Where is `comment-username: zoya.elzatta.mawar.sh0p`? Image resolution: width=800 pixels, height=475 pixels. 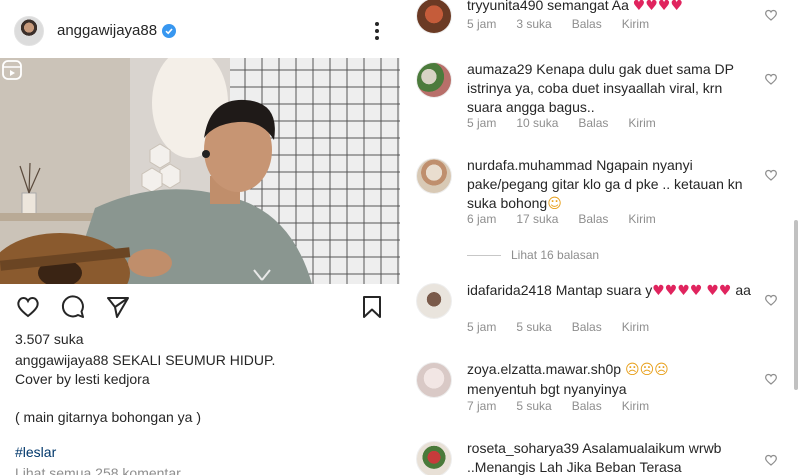
comment-username: zoya.elzatta.mawar.sh0p is located at coordinates (544, 369).